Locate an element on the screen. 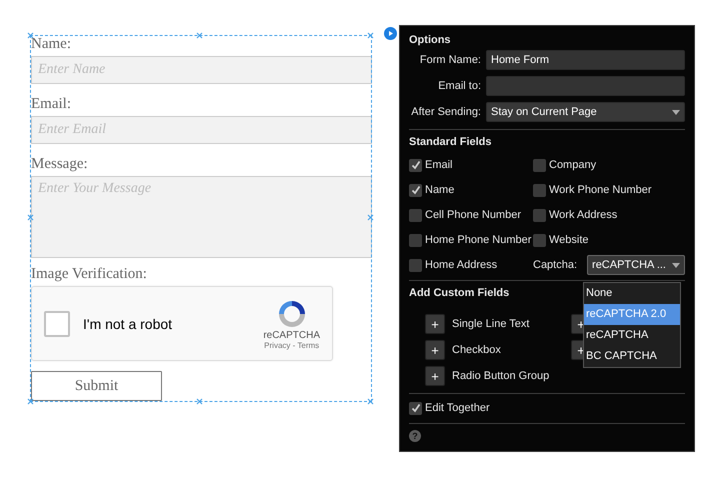 The image size is (720, 480). checkbox-label: Company is located at coordinates (572, 165).